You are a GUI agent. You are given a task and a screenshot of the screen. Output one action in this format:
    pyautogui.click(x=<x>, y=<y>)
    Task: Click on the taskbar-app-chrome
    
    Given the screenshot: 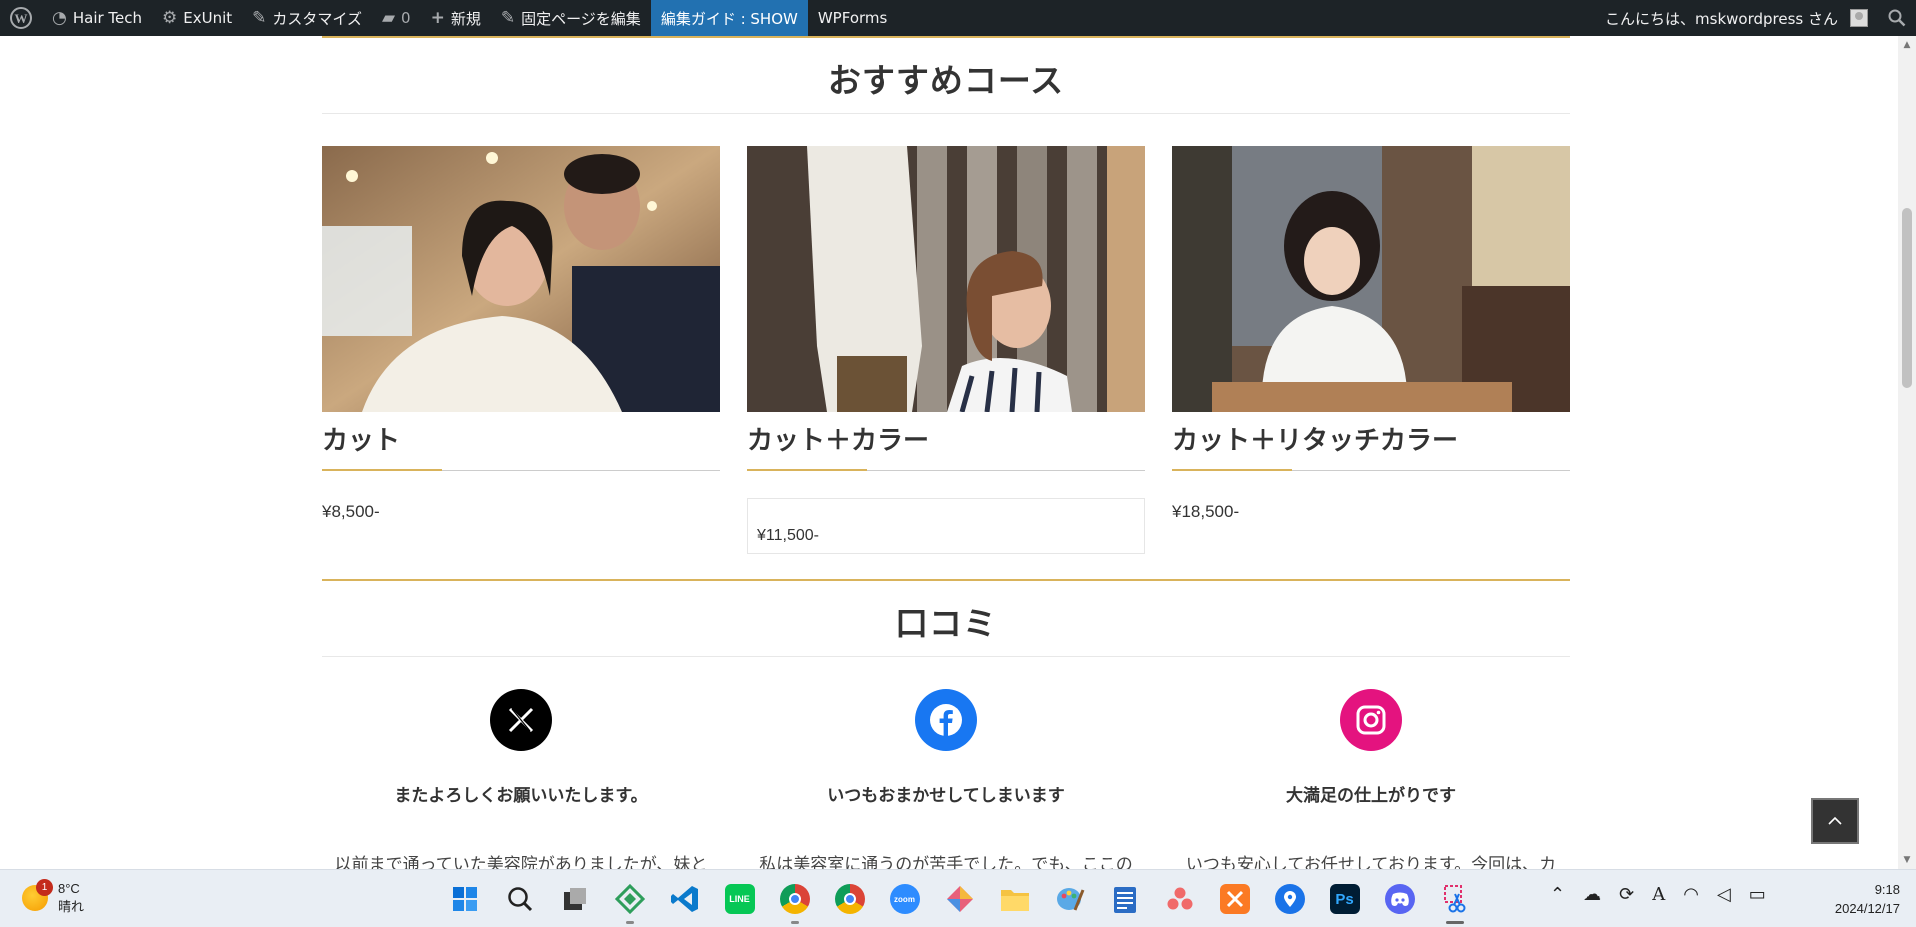 What is the action you would take?
    pyautogui.click(x=794, y=901)
    